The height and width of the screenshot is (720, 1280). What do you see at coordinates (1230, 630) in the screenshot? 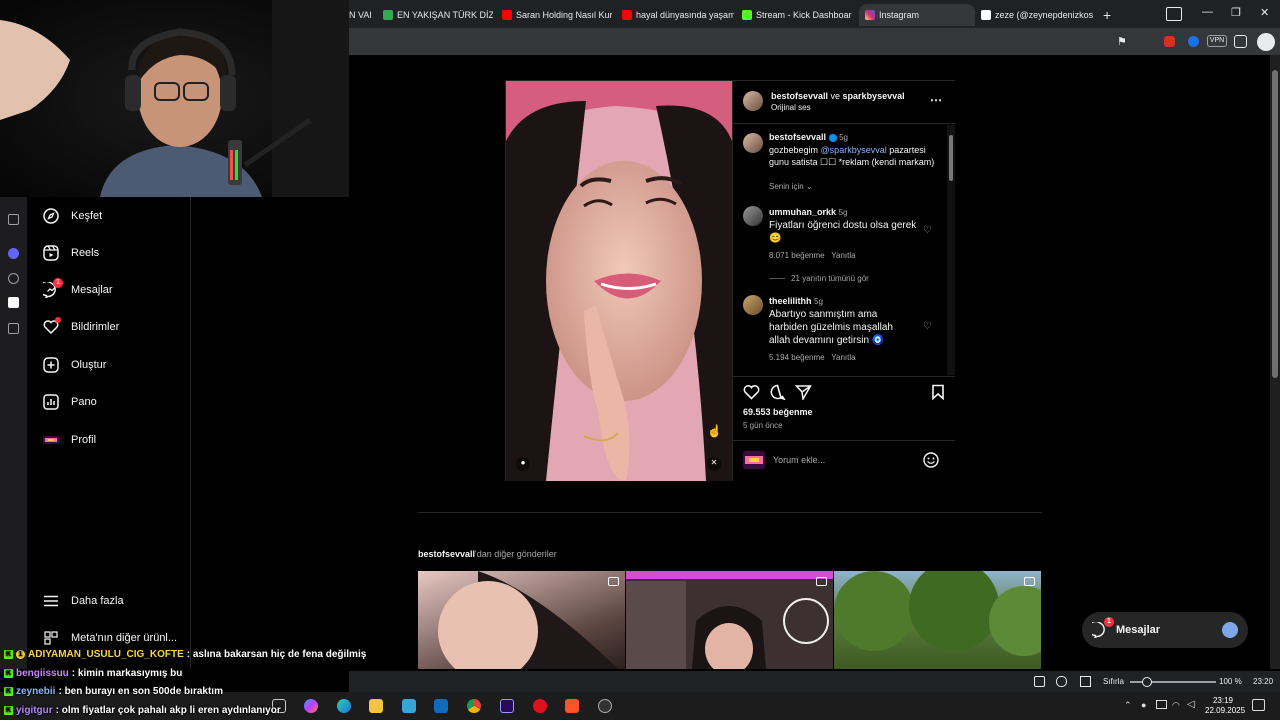
I see `contact-avatar` at bounding box center [1230, 630].